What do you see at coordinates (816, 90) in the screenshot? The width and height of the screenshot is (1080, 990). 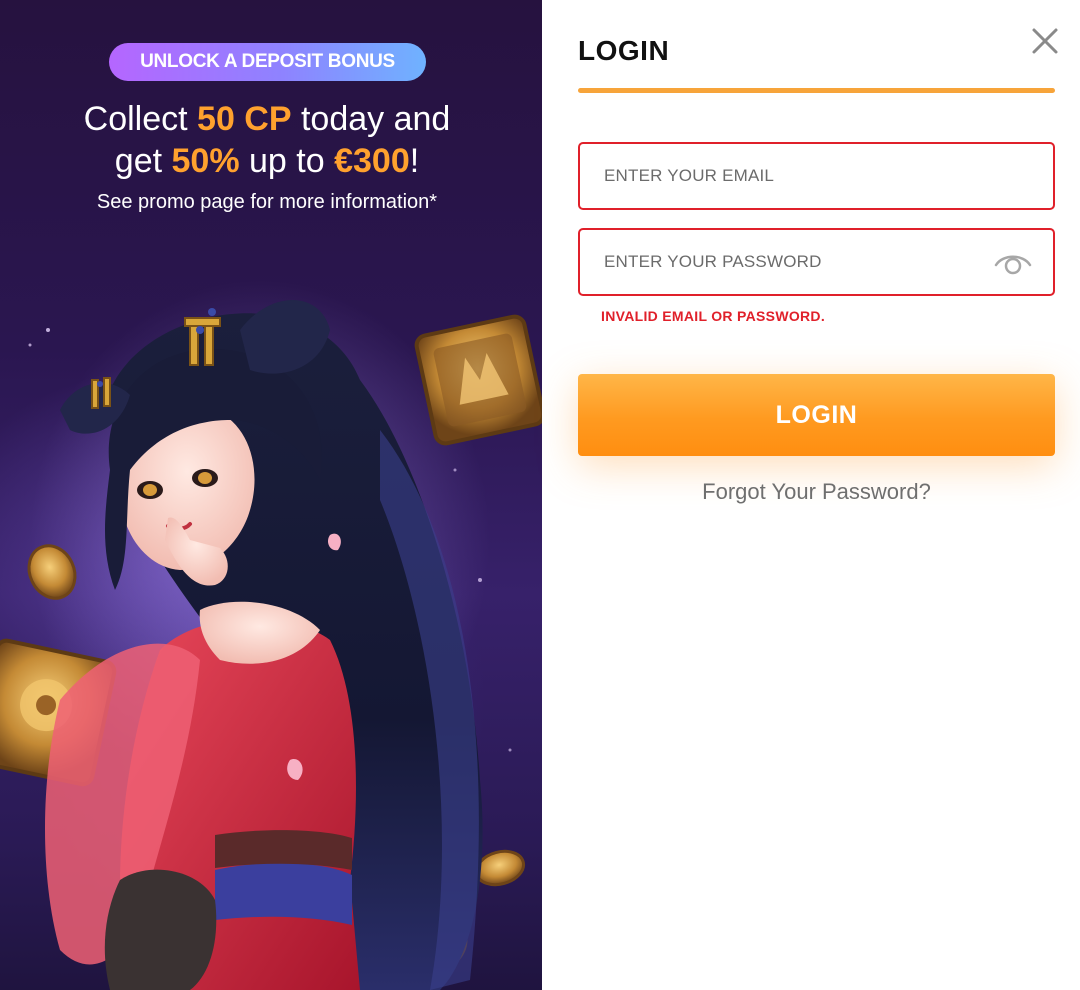 I see `title-divider` at bounding box center [816, 90].